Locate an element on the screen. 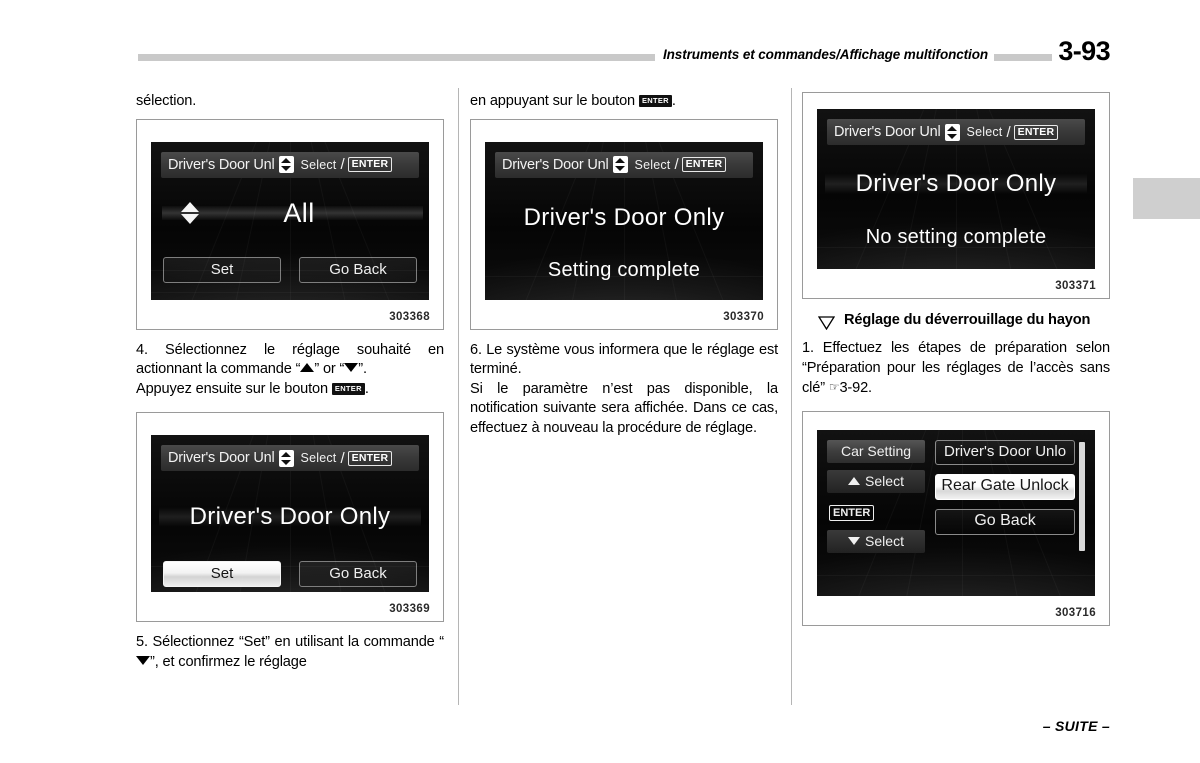  figure-caption: 303716 is located at coordinates (1075, 612).